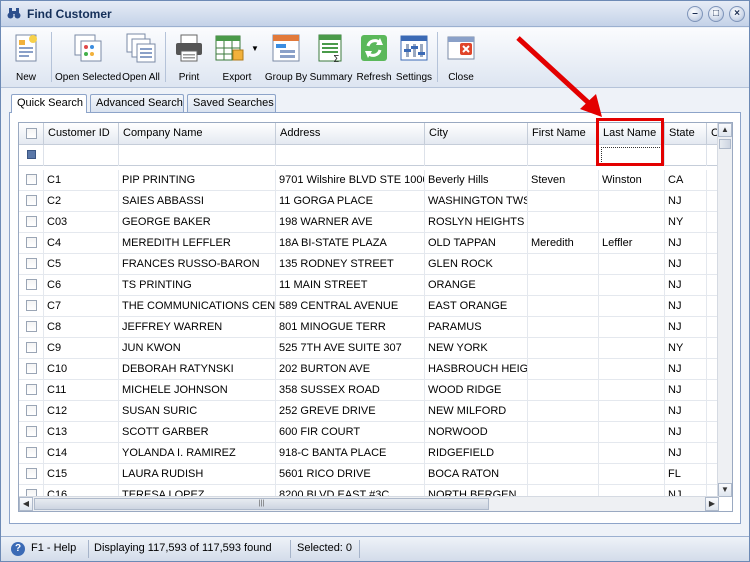 Image resolution: width=750 pixels, height=562 pixels. What do you see at coordinates (414, 58) in the screenshot?
I see `settings-button: Settings` at bounding box center [414, 58].